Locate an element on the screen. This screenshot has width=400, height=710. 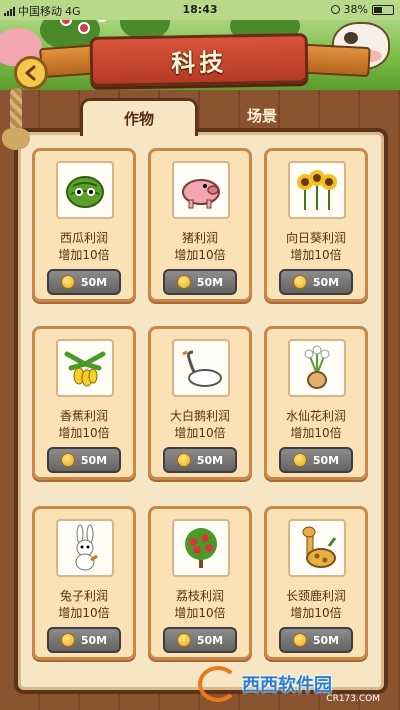
upgrade-card-giraffe: 长颈鹿利润 增加10倍 50M is located at coordinates (316, 583).